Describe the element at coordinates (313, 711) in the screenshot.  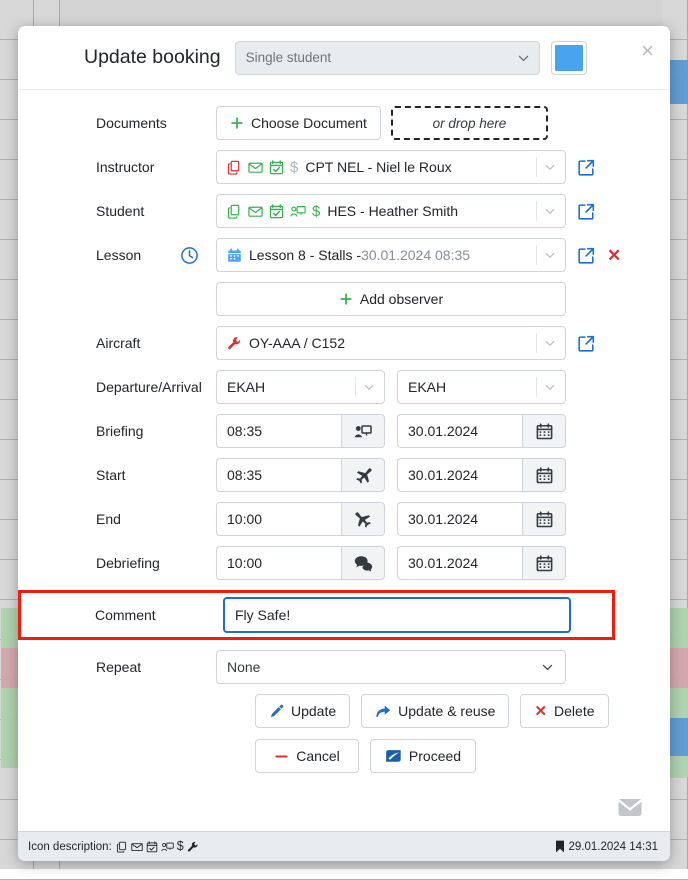
I see `update-label: Update` at that location.